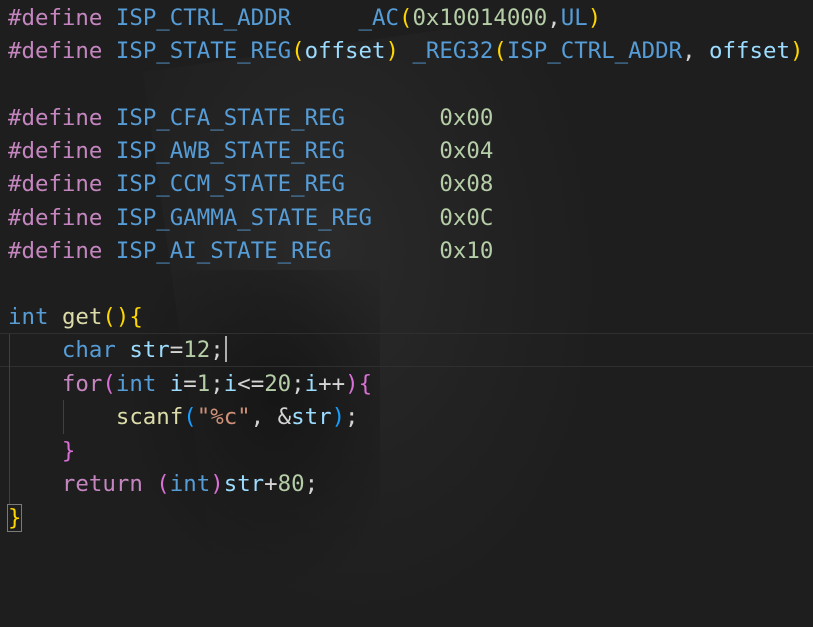 Image resolution: width=813 pixels, height=627 pixels. Describe the element at coordinates (82, 384) in the screenshot. I see `control-keyword: for` at that location.